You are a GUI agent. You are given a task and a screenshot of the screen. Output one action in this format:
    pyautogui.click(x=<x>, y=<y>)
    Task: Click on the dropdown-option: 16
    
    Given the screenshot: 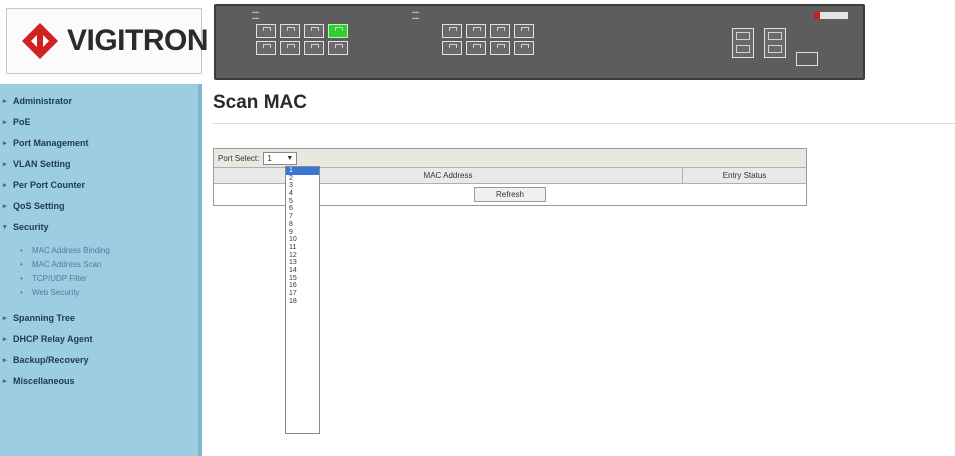 What is the action you would take?
    pyautogui.click(x=302, y=286)
    